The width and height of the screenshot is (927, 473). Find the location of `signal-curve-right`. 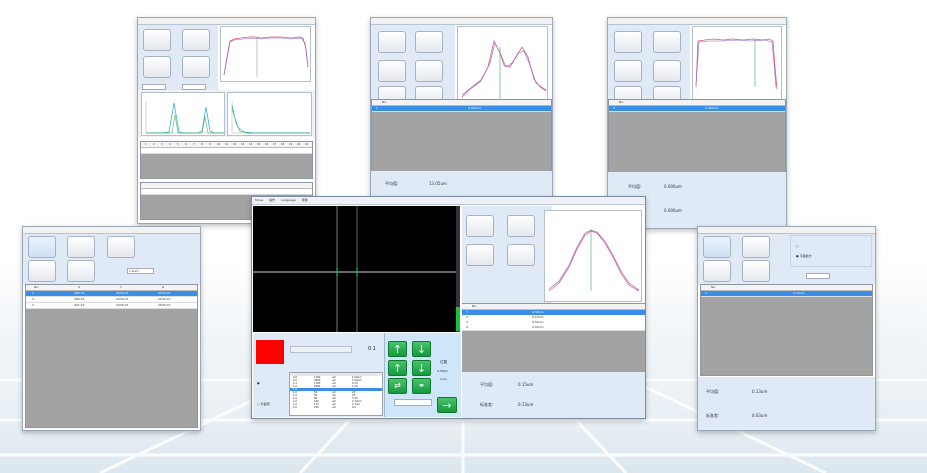

signal-curve-right is located at coordinates (270, 117).